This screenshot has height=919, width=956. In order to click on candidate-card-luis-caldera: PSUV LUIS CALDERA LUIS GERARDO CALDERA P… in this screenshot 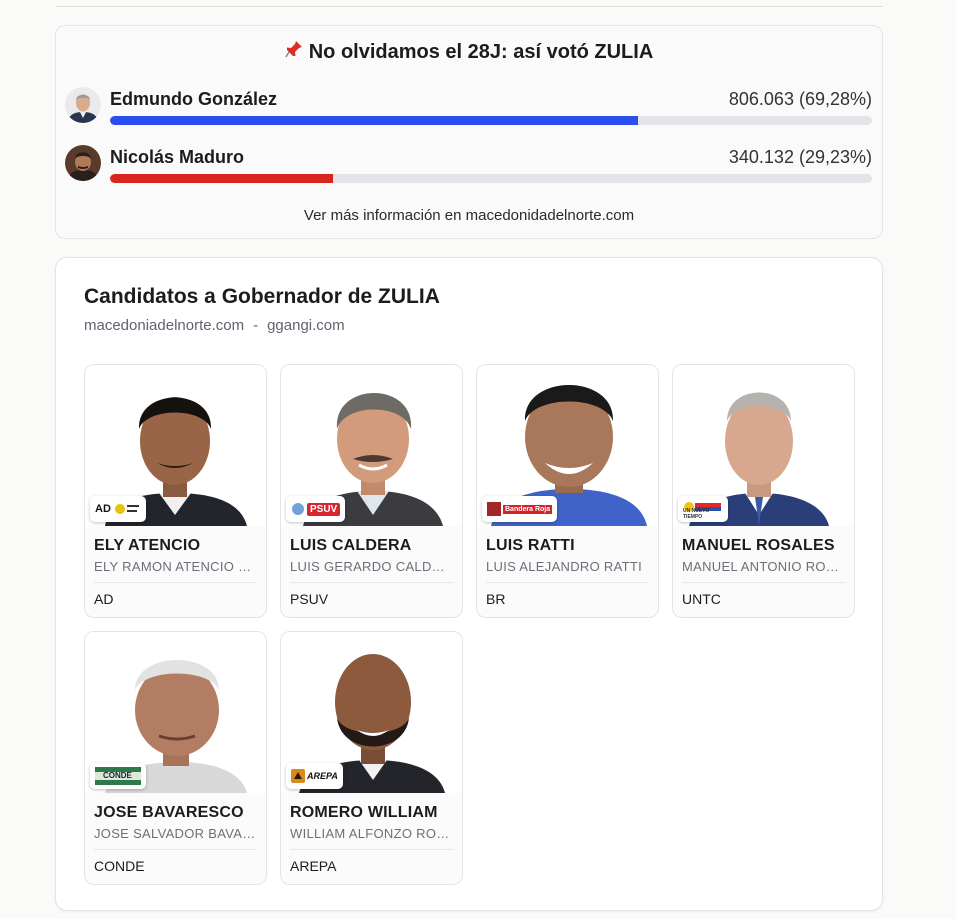, I will do `click(371, 491)`.